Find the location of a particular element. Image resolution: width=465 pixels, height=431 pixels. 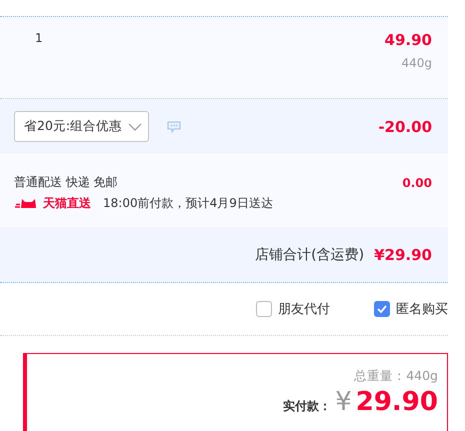

pay-label: 实付款： is located at coordinates (307, 406).